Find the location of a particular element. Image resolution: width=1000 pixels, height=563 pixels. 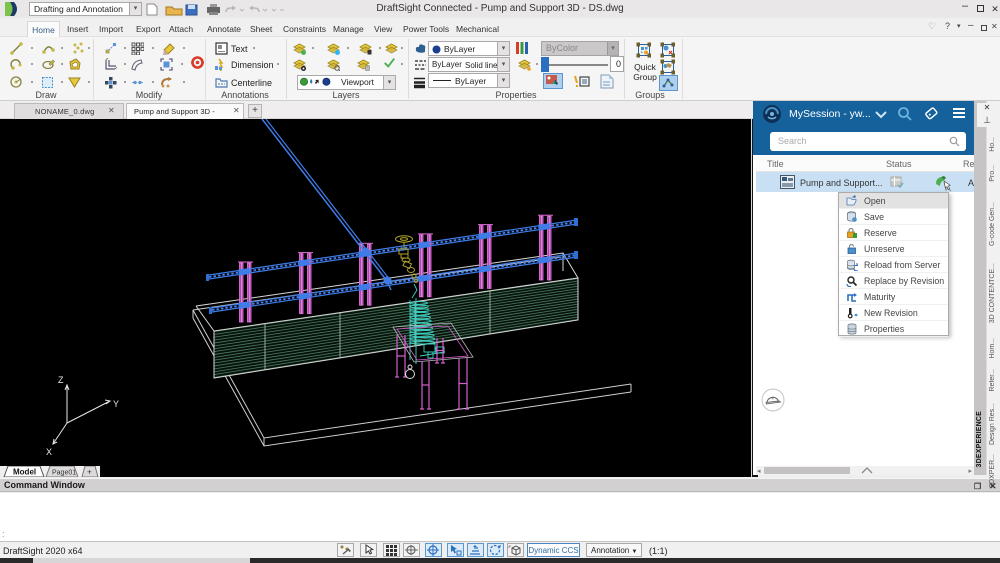

svg-text: Page01 is located at coordinates (64, 473).